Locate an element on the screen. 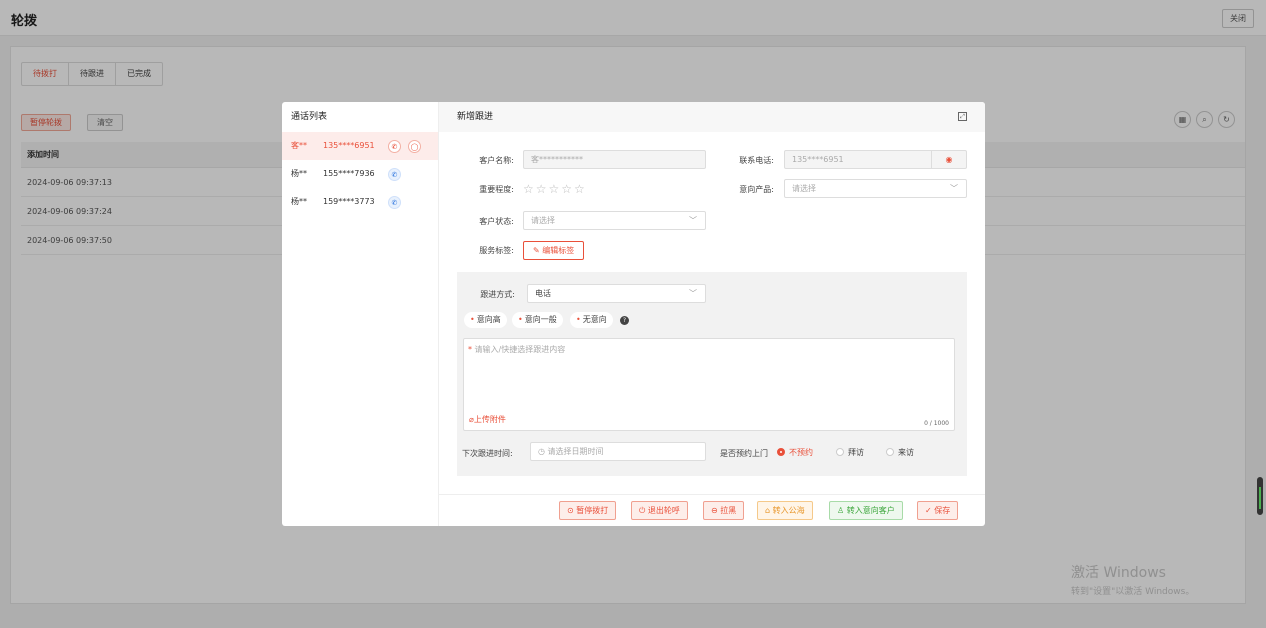 The height and width of the screenshot is (628, 1266). call-list-item: 杨** 155****7936 ✆ is located at coordinates (360, 174).